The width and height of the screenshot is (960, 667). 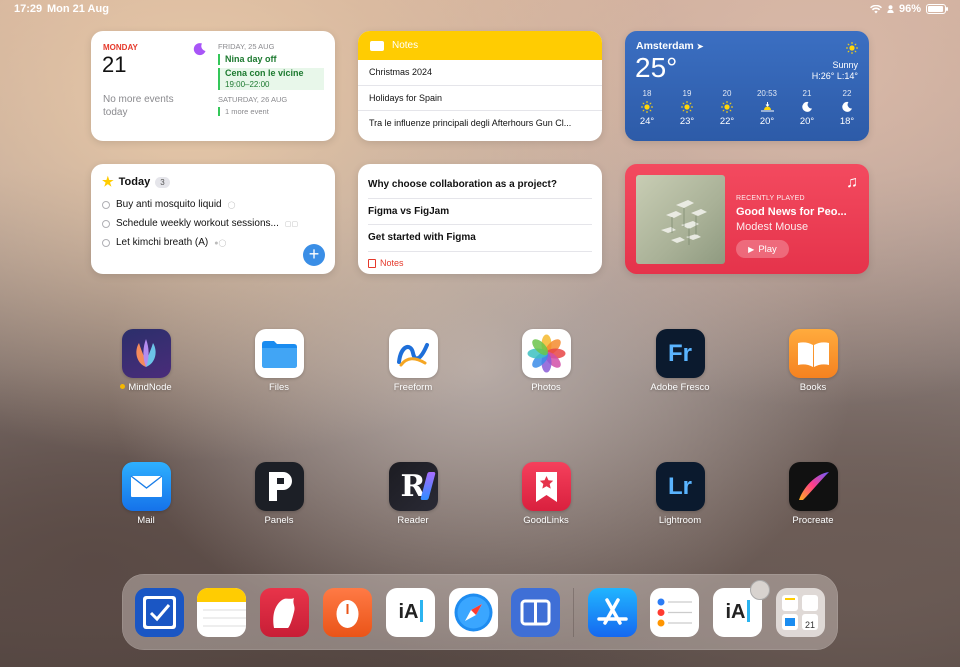 I want to click on app-label: Lightroom, so click(x=680, y=520).